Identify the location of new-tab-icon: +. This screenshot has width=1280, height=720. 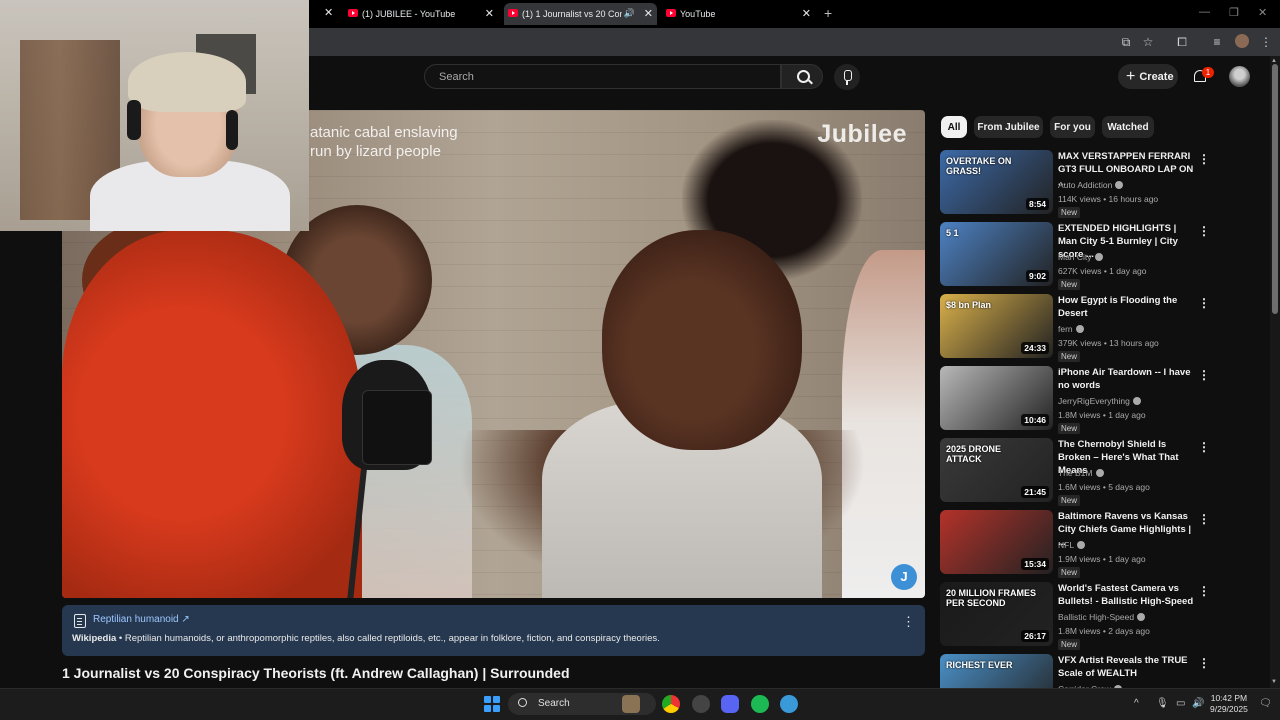
(828, 13).